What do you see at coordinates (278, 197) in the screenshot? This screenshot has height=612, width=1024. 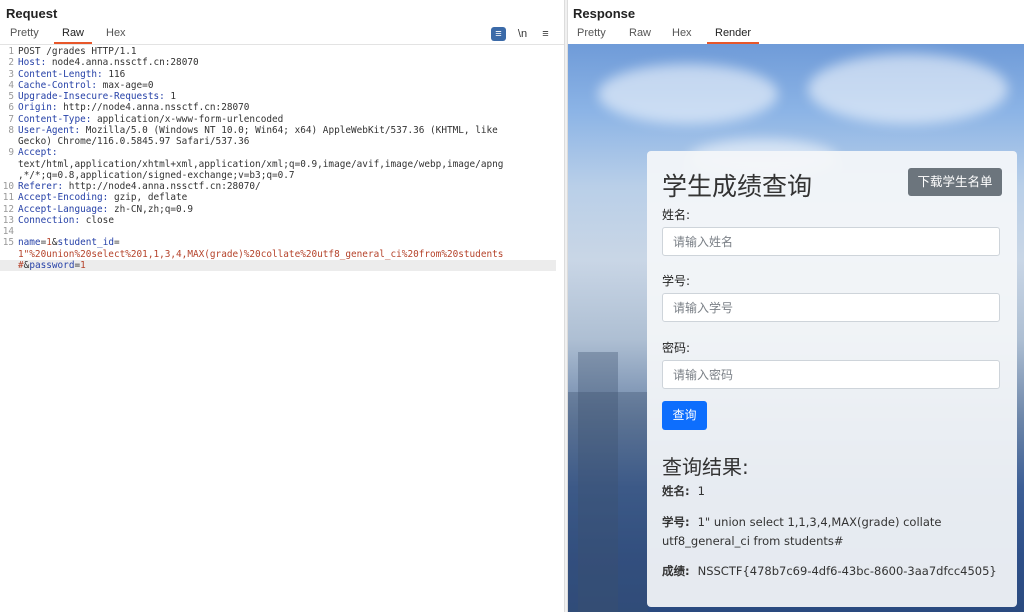 I see `code-line: 11 Accept-Encoding: gzip, deflate` at bounding box center [278, 197].